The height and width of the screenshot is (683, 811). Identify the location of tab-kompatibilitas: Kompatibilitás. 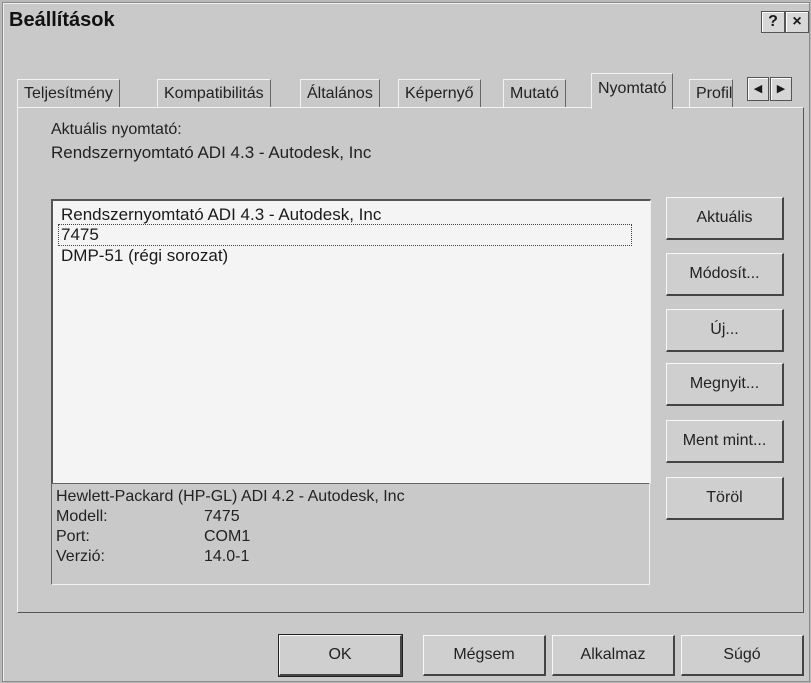
(214, 93).